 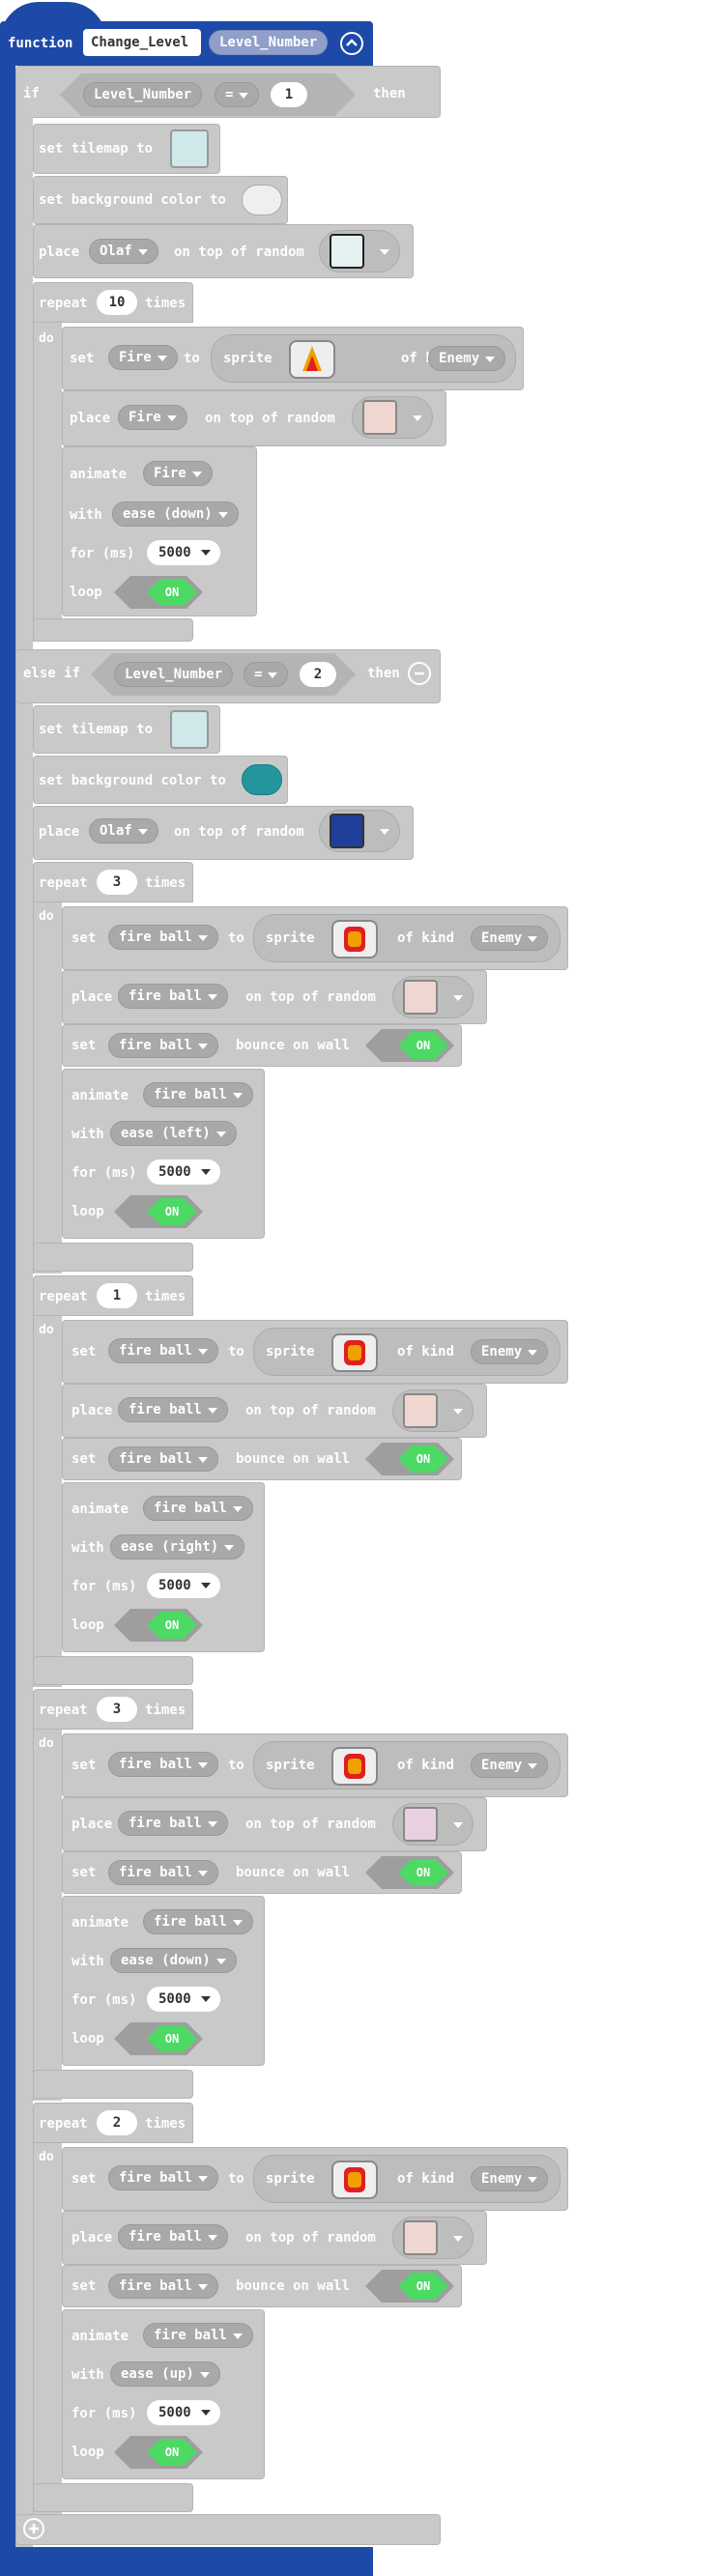 What do you see at coordinates (117, 2122) in the screenshot?
I see `repeat-5-count: 2` at bounding box center [117, 2122].